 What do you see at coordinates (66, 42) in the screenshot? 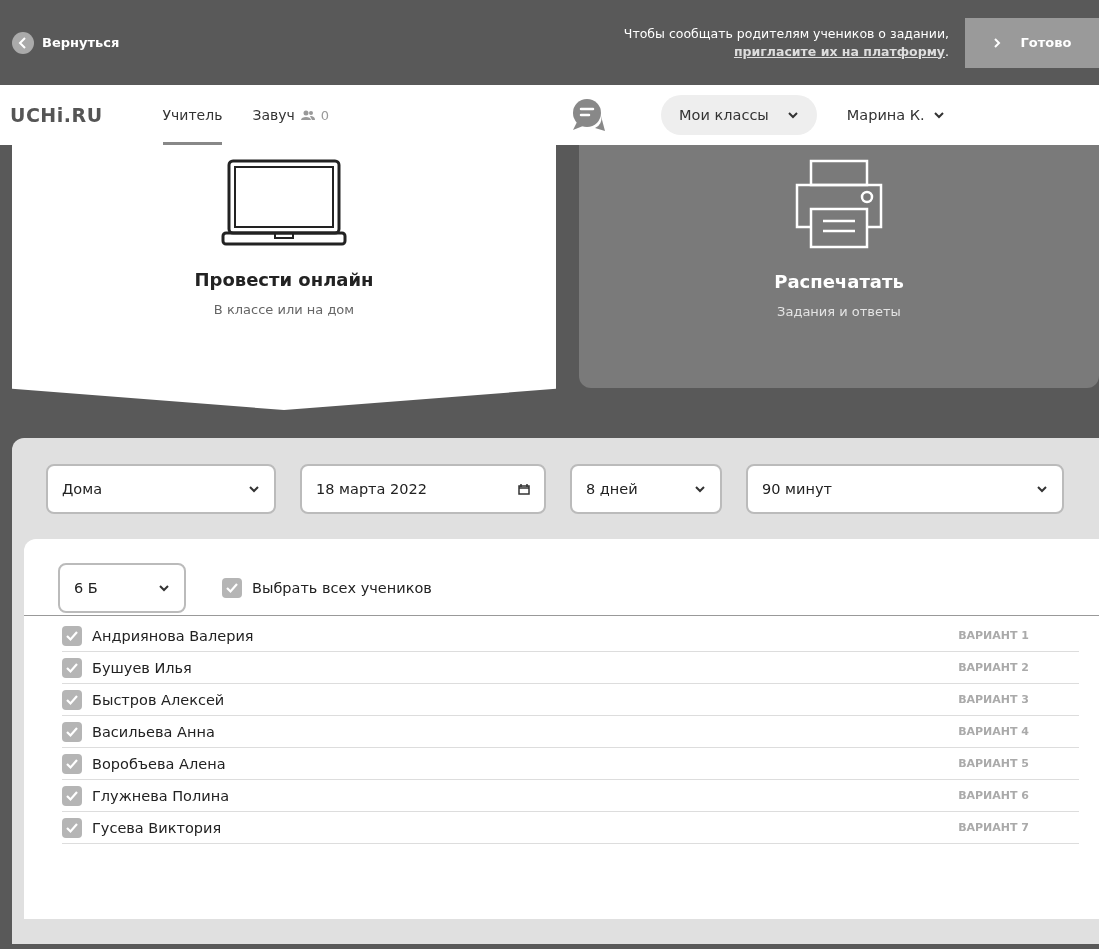
I see `back-link: Вернуться` at bounding box center [66, 42].